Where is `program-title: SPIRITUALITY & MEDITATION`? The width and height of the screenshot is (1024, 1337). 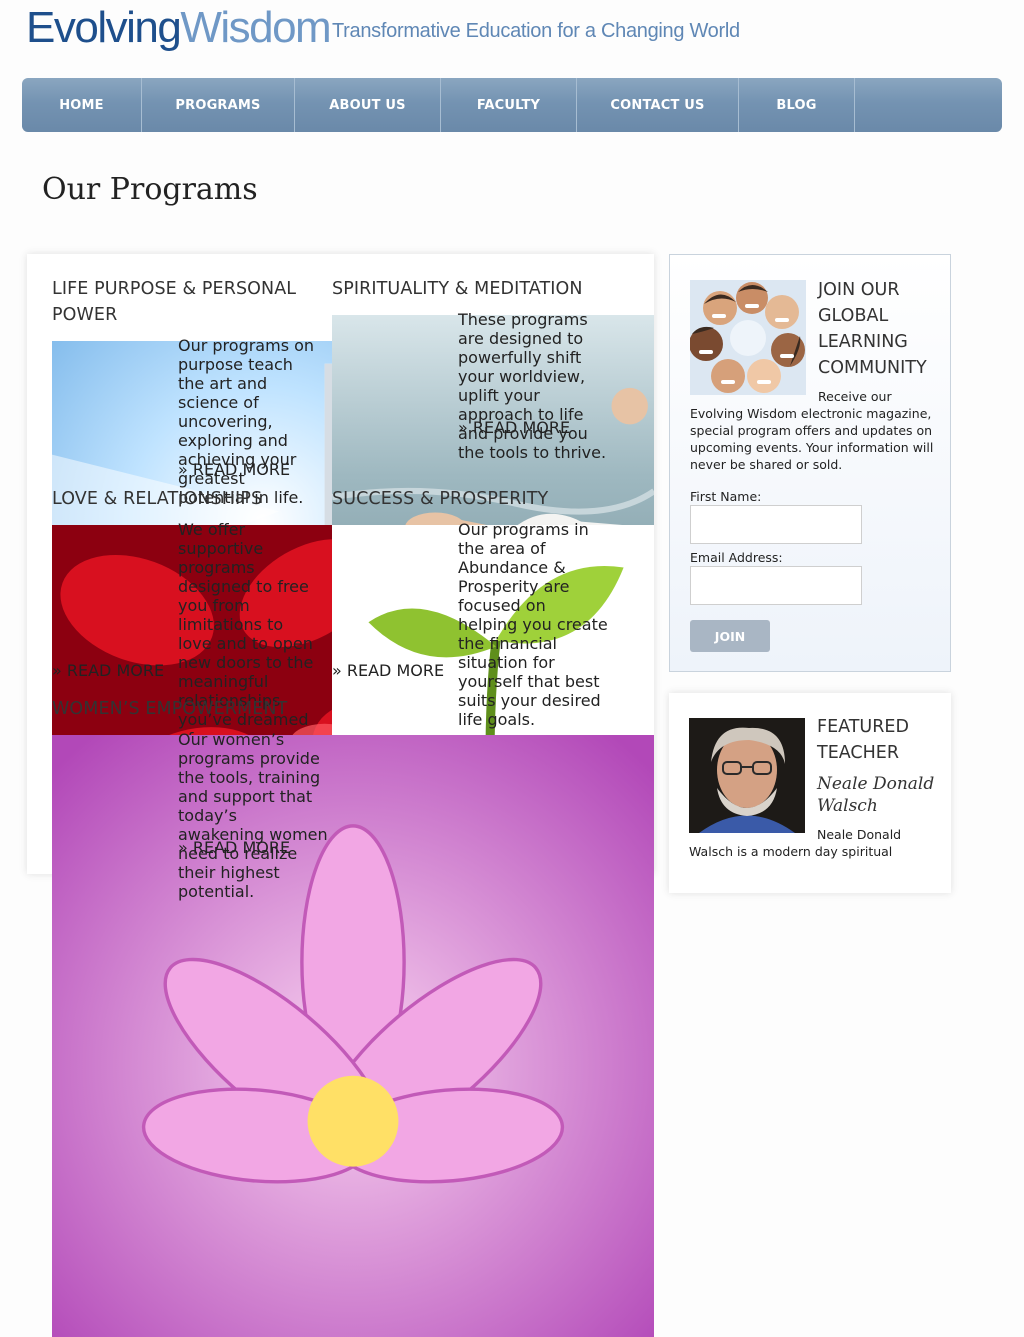
program-title: SPIRITUALITY & MEDITATION is located at coordinates (482, 289).